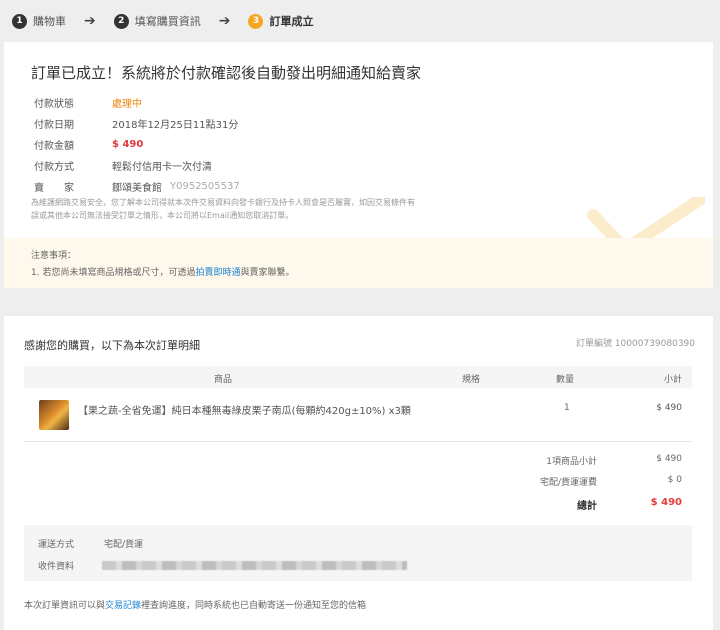 The image size is (720, 630). I want to click on shipping-fee-value: $ 0, so click(674, 480).